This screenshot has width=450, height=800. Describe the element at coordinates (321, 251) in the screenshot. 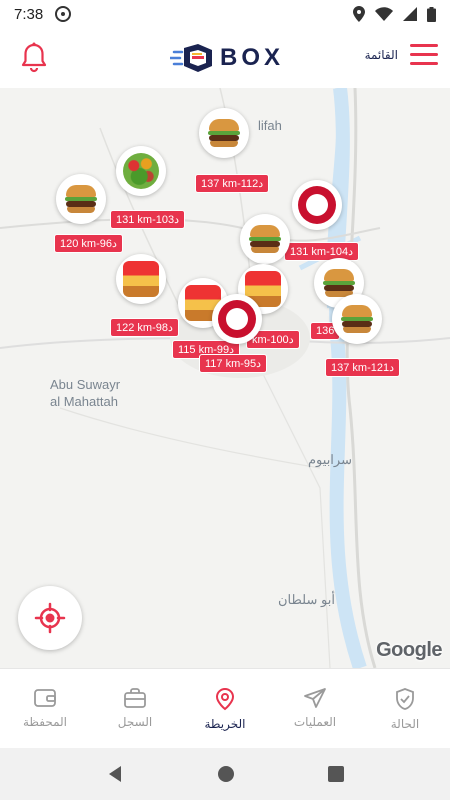

I see `distance-tag: 131 km-104د` at that location.